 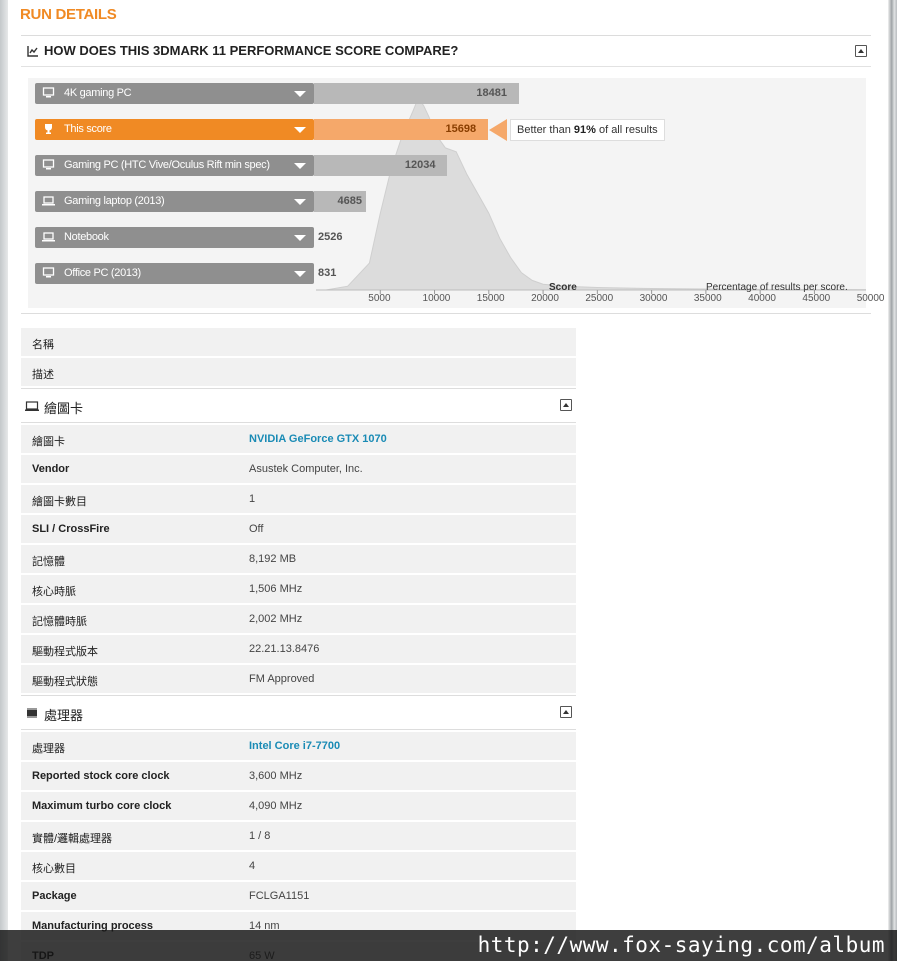 What do you see at coordinates (102, 273) in the screenshot?
I see `comparison-label: Office PC (2013)` at bounding box center [102, 273].